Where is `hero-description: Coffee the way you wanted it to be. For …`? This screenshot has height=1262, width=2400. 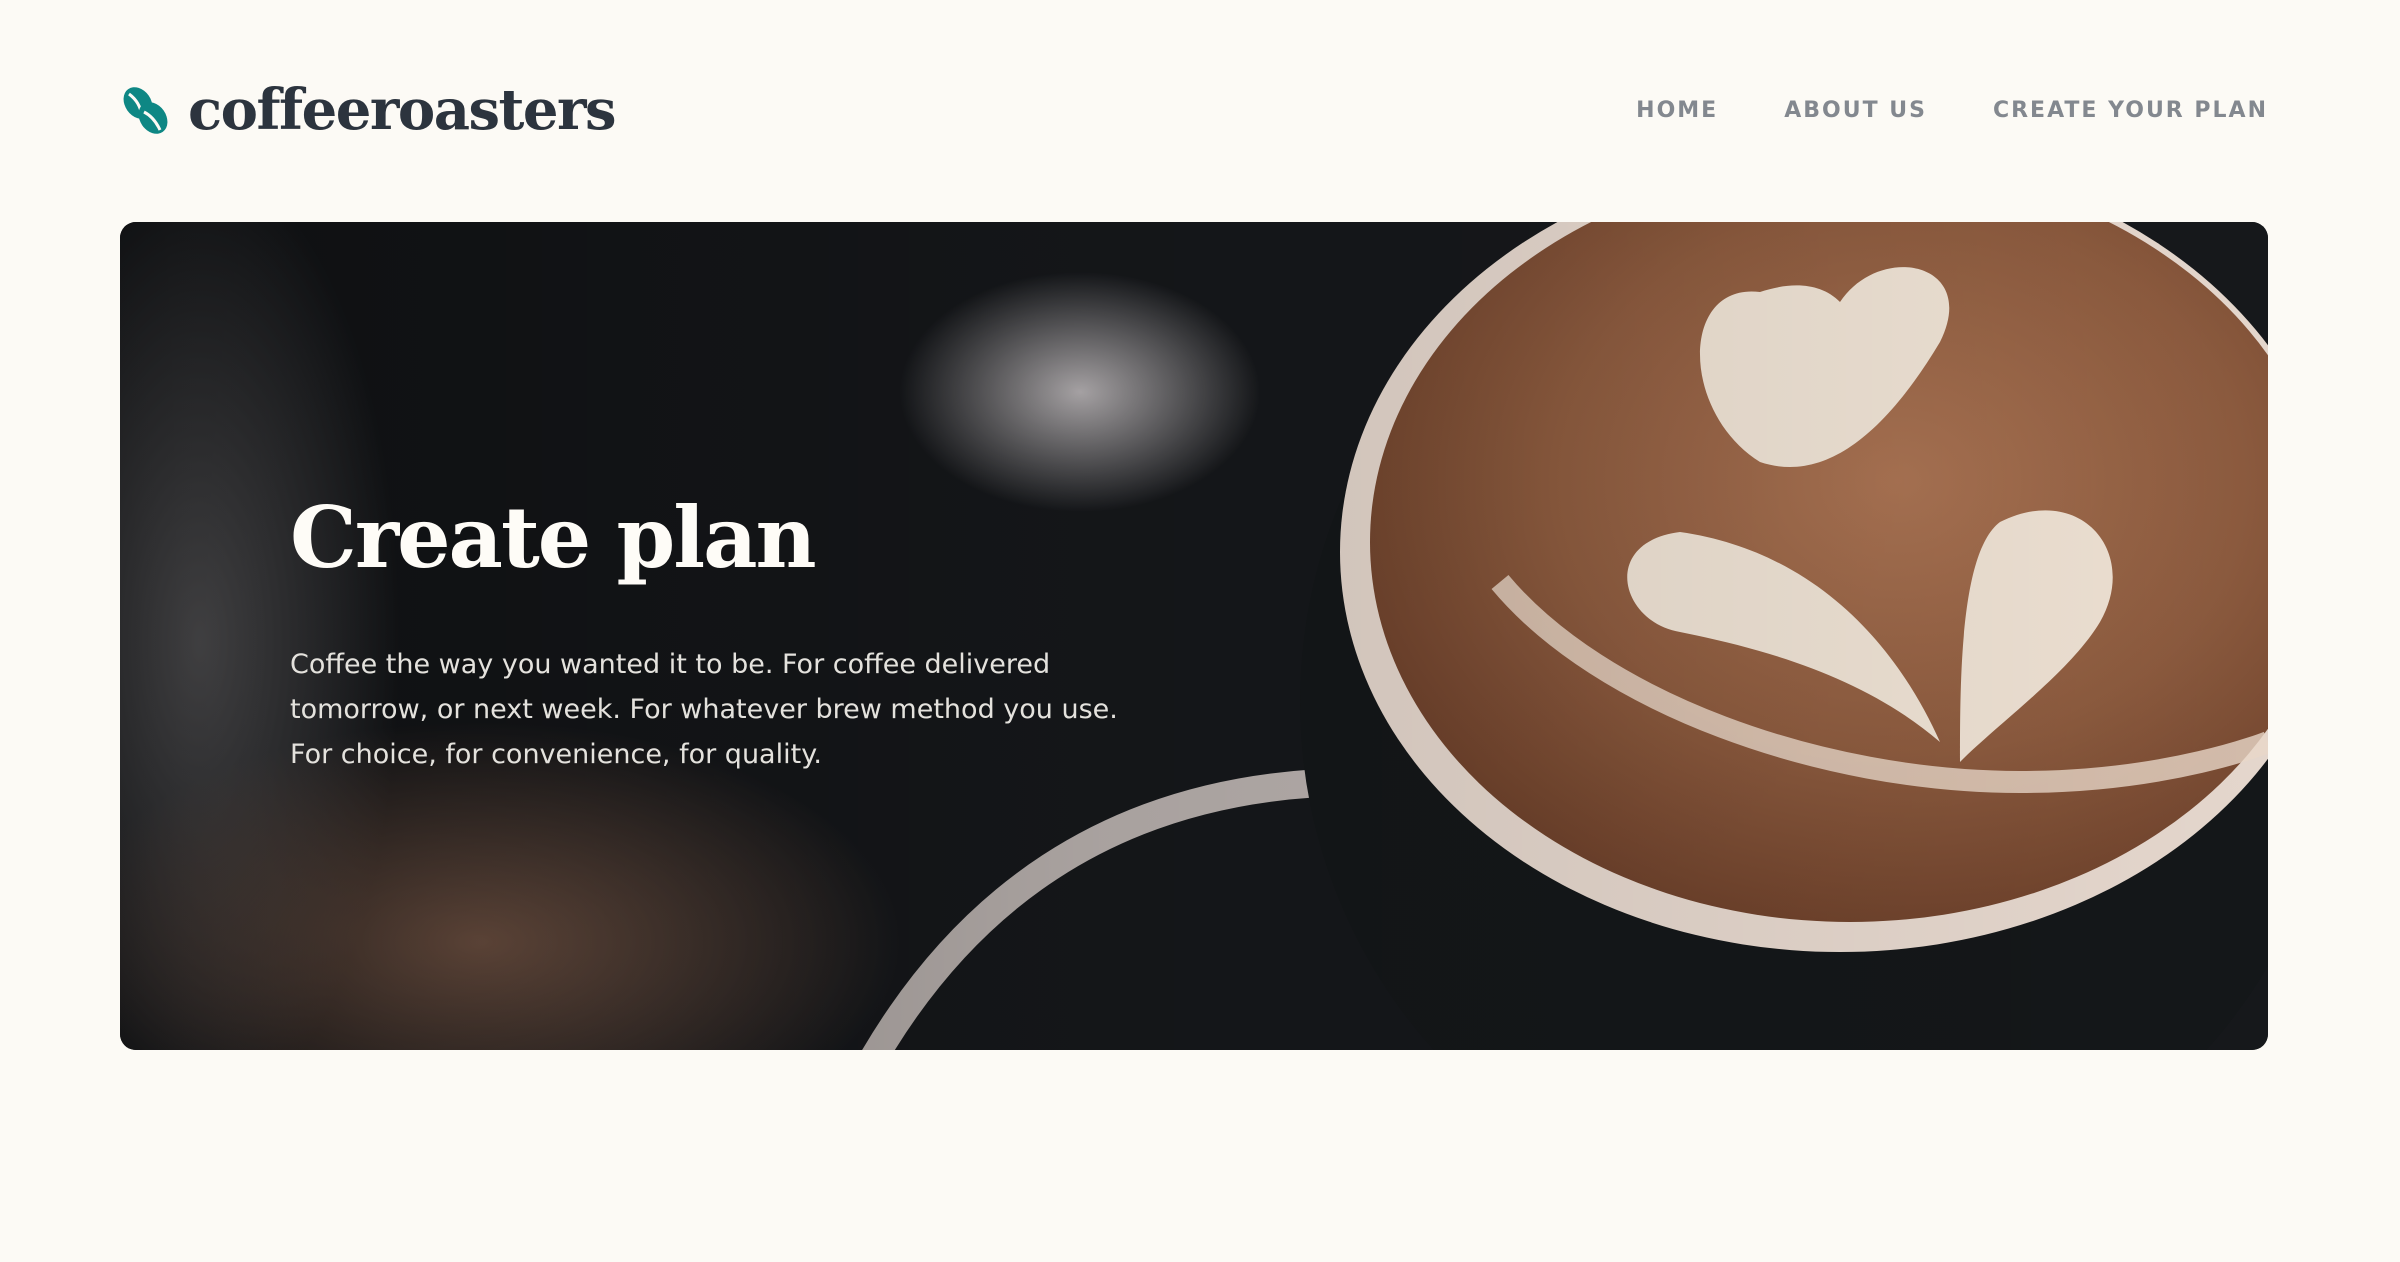
hero-description: Coffee the way you wanted it to be. For … is located at coordinates (704, 710).